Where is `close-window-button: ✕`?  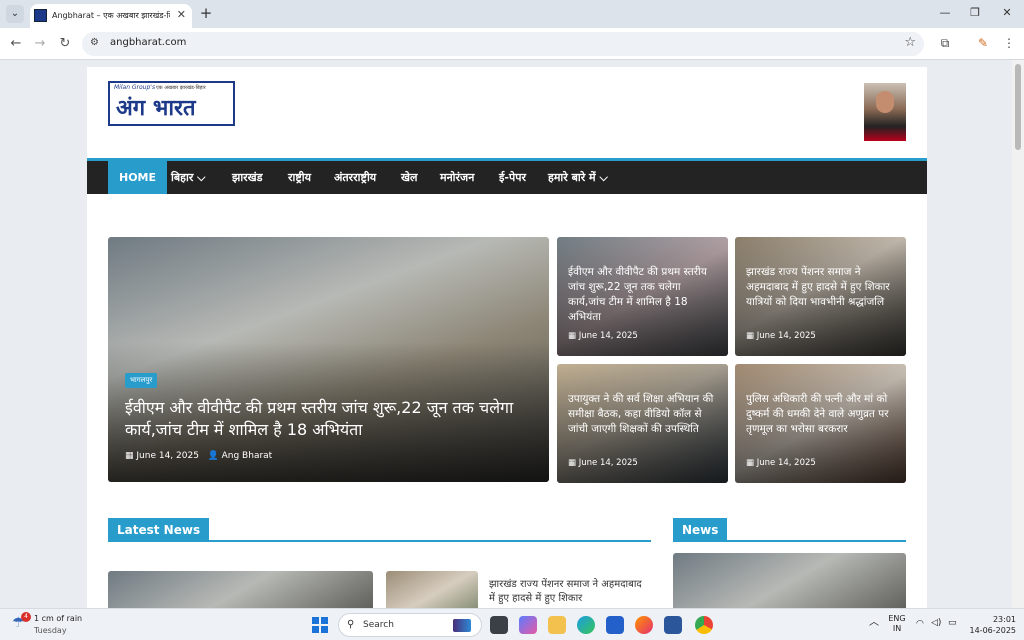
close-window-button: ✕ is located at coordinates (1007, 12).